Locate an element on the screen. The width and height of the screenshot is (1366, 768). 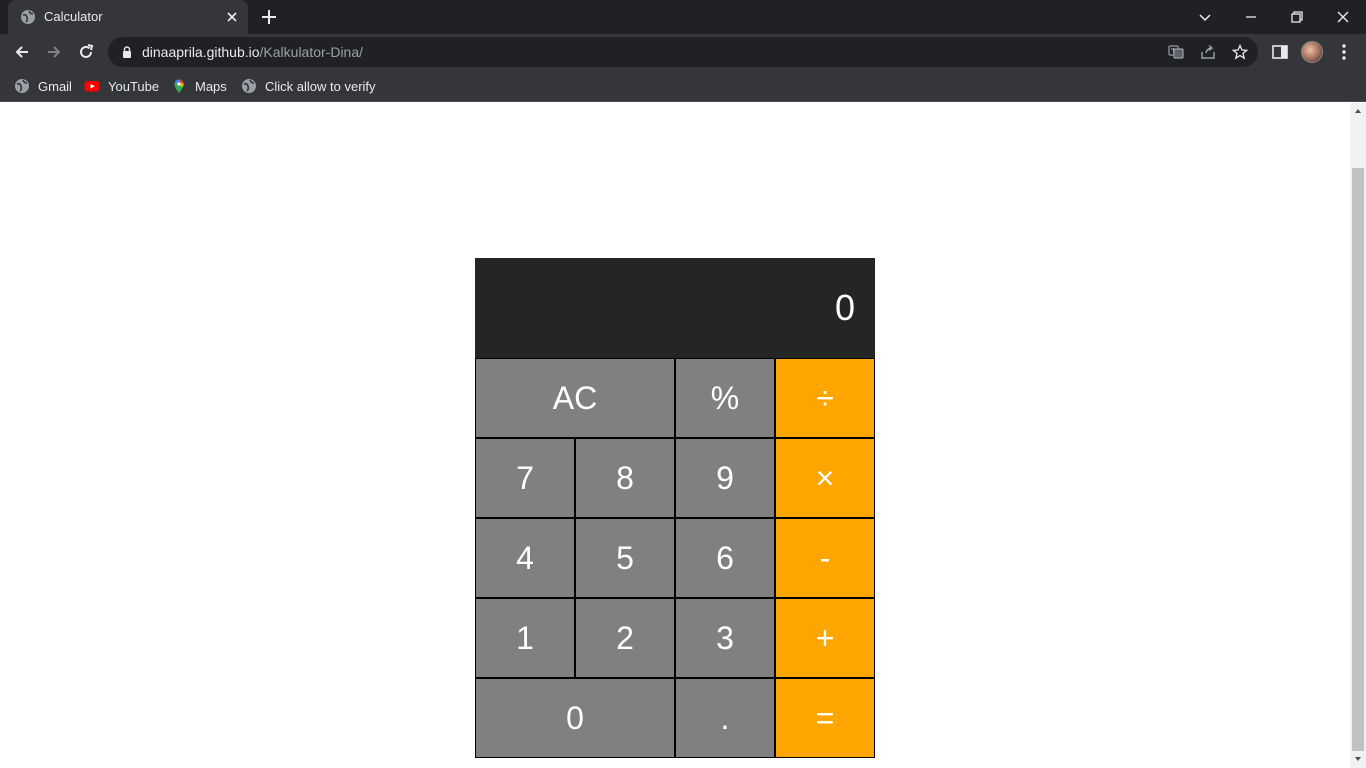
digit-0-button: 0 is located at coordinates (575, 718).